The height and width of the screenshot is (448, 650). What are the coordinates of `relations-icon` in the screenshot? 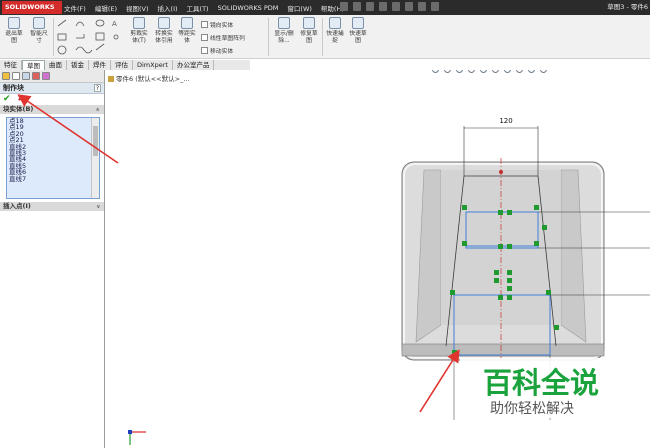 It's located at (284, 23).